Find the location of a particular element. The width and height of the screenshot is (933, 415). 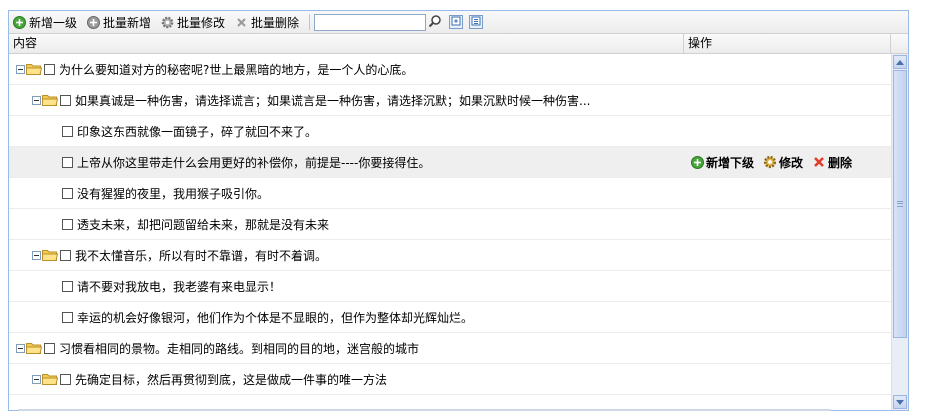

toolbar: 新增一级 批量新增 批量修改 批量删除 is located at coordinates (458, 22).